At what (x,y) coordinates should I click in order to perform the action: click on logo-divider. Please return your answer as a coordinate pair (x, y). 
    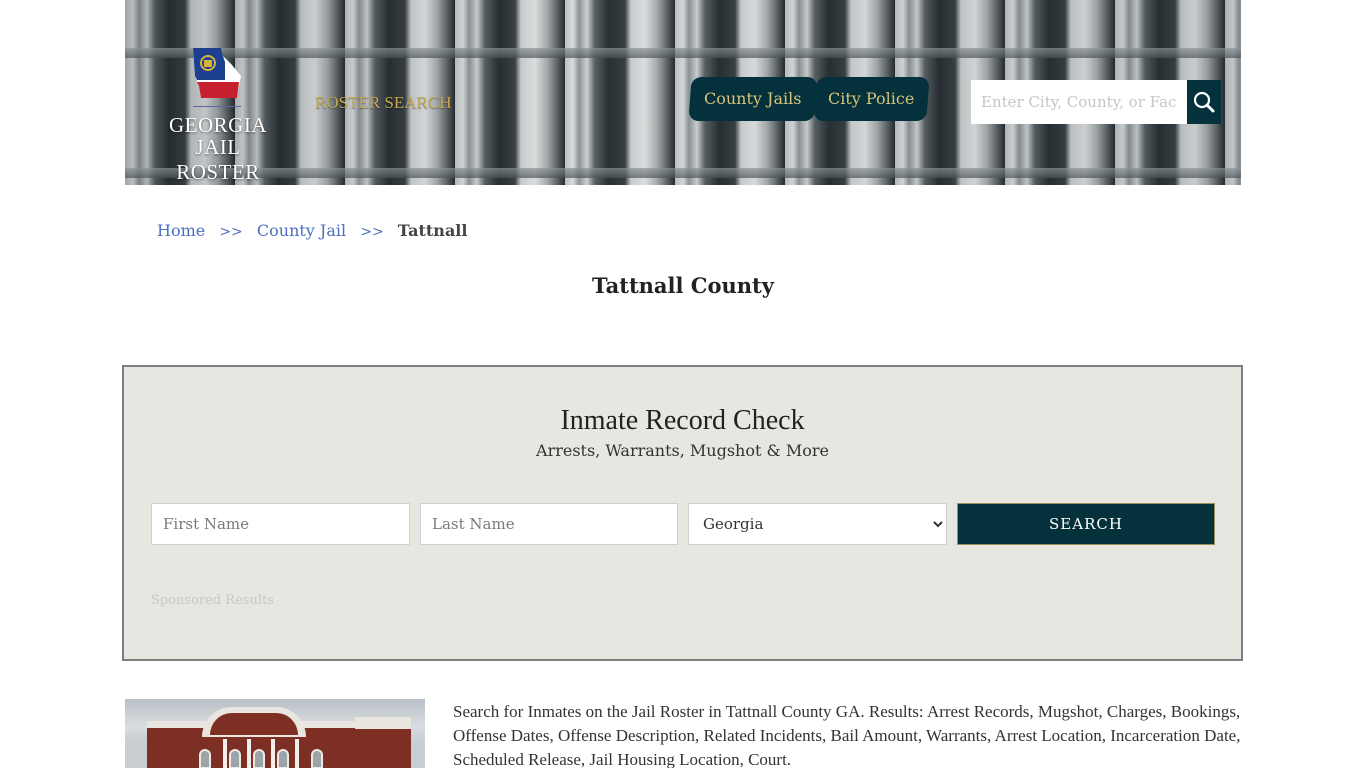
    Looking at the image, I should click on (217, 106).